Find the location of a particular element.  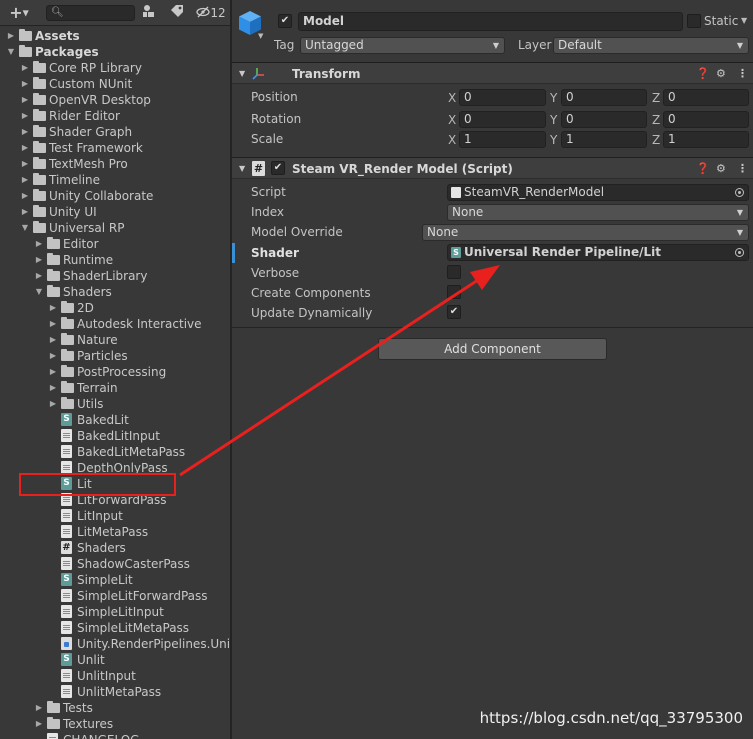

tree-item: ▶ Particles is located at coordinates (115, 356).